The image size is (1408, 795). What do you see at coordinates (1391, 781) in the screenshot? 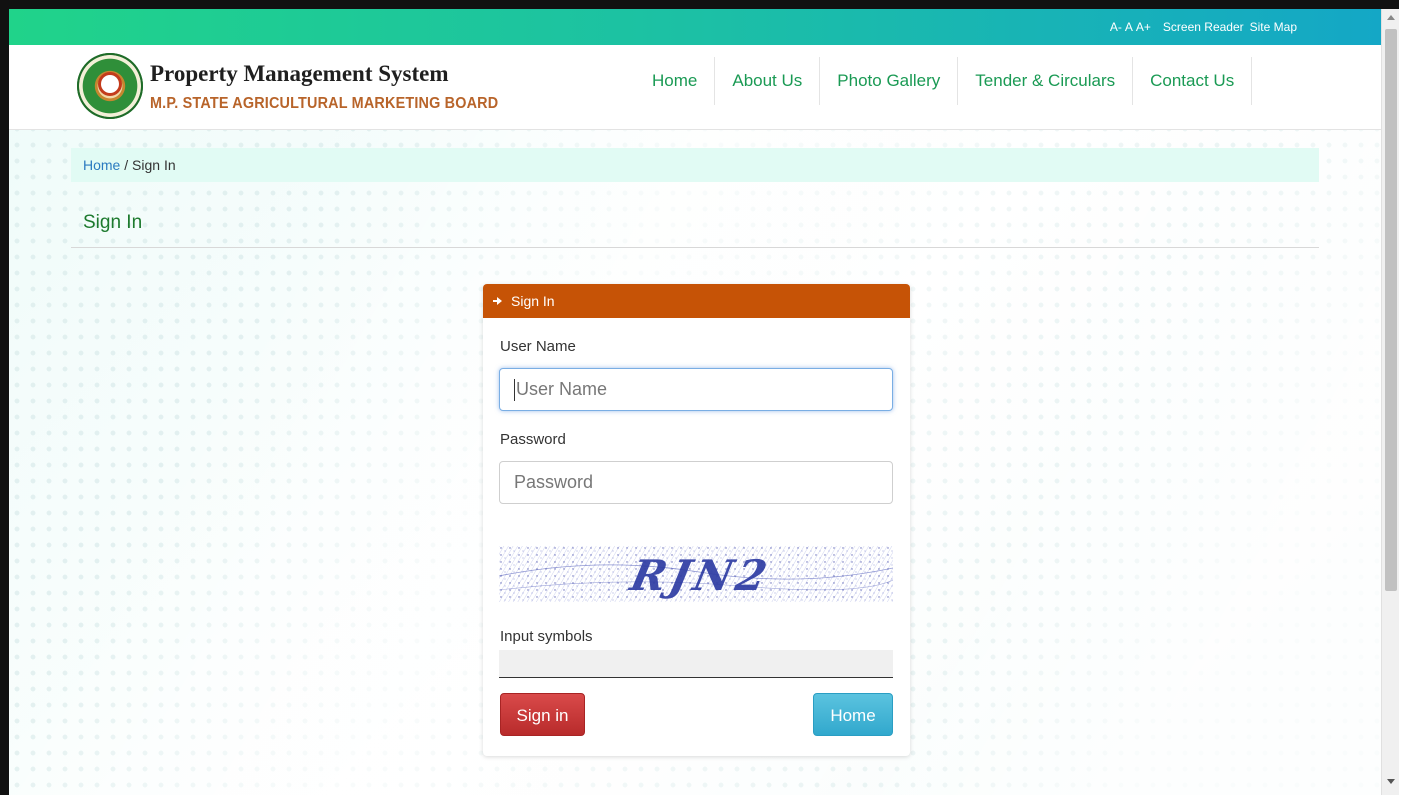
I see `scroll-down-arrow-icon` at bounding box center [1391, 781].